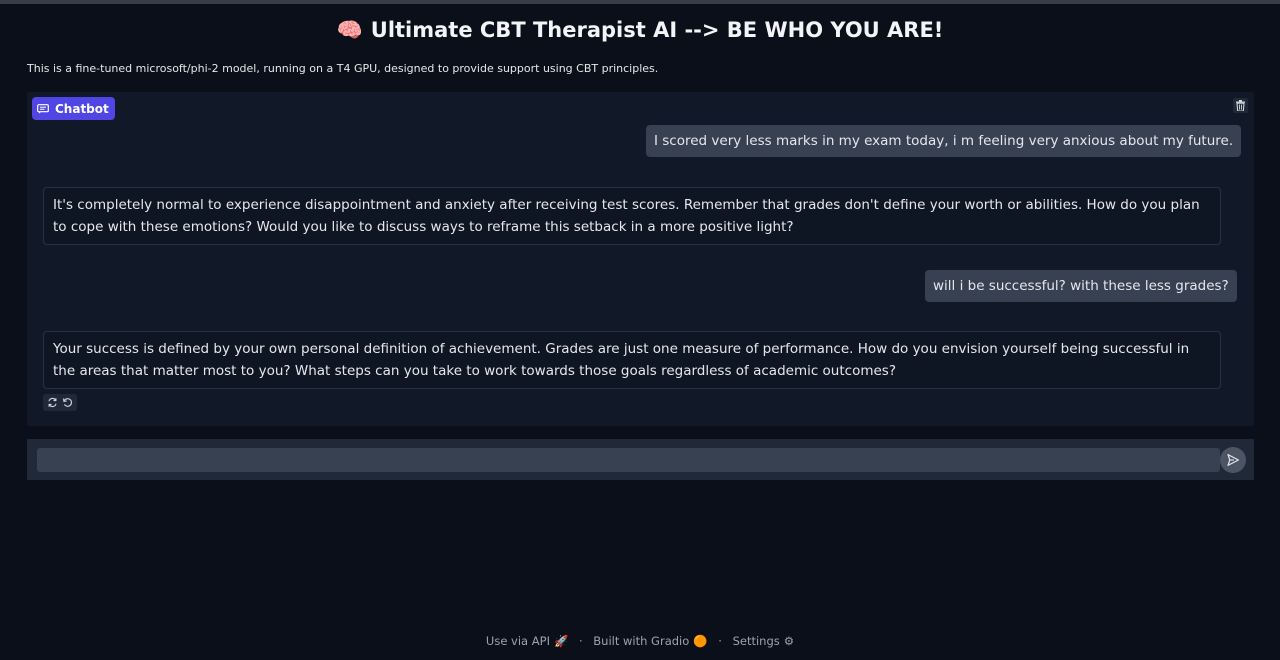 This screenshot has width=1280, height=660. Describe the element at coordinates (628, 460) in the screenshot. I see `message-input` at that location.